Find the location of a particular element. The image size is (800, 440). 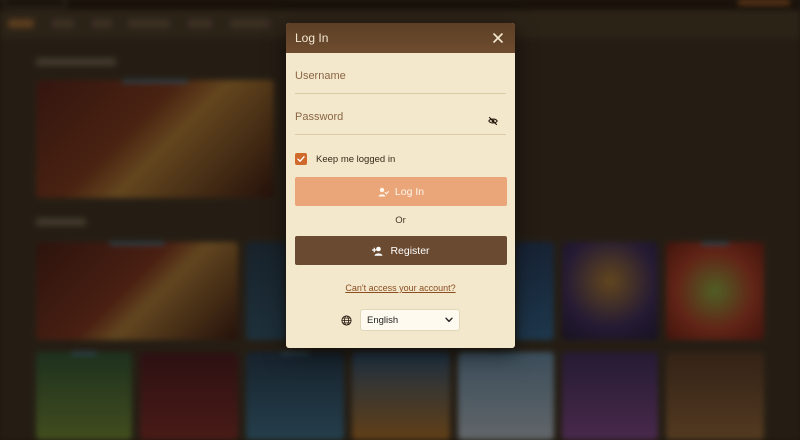

username-input is located at coordinates (400, 73).